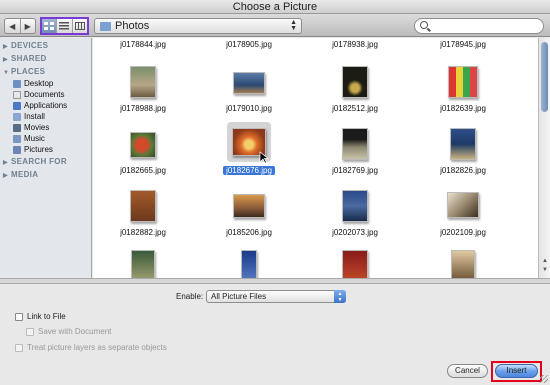 The height and width of the screenshot is (385, 550). What do you see at coordinates (45, 58) in the screenshot?
I see `sidebar-section-shared: ▶ SHARED` at bounding box center [45, 58].